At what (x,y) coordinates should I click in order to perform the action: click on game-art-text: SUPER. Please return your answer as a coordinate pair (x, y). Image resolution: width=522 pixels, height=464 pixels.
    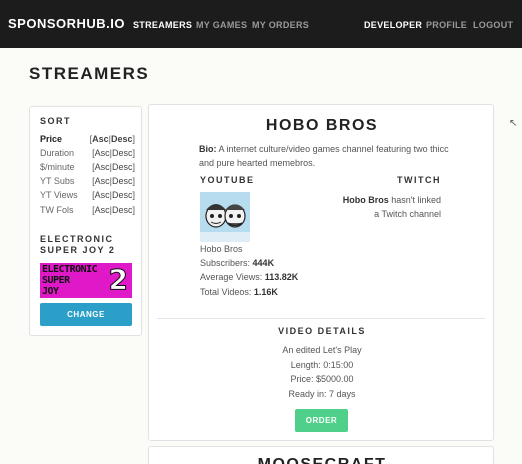
    Looking at the image, I should click on (56, 280).